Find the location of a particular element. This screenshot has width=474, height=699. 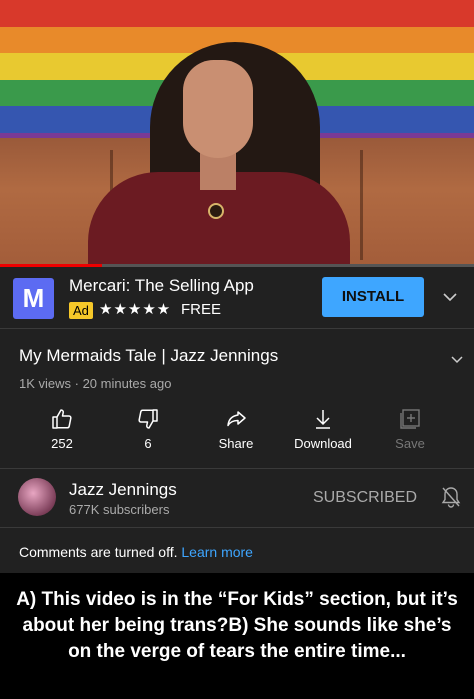

save-button: Save is located at coordinates (410, 427).